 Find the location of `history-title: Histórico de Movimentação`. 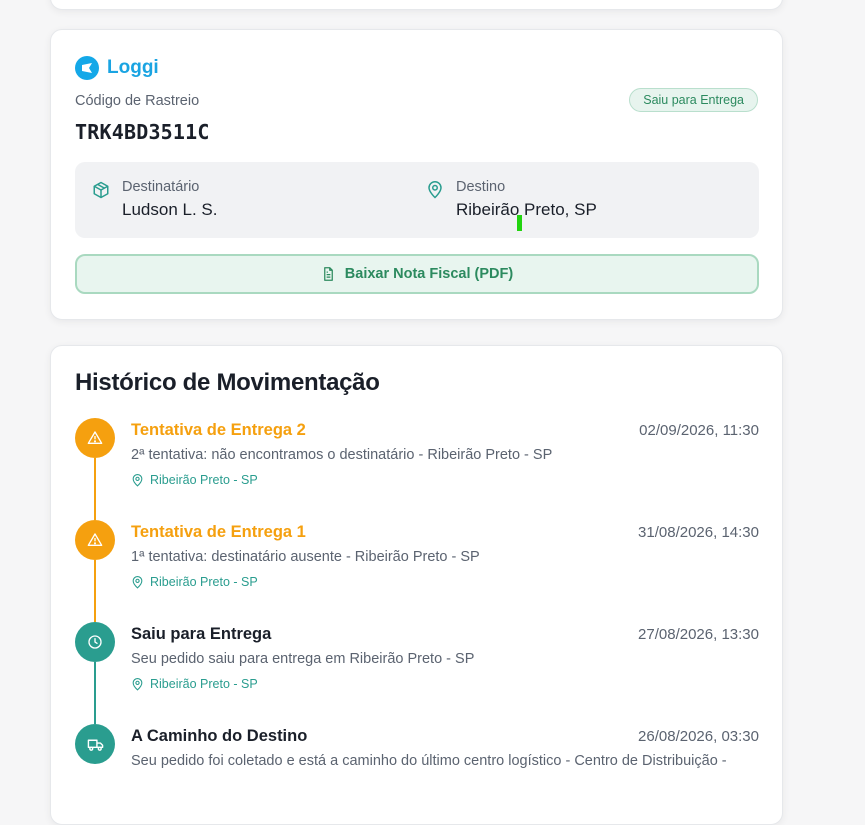

history-title: Histórico de Movimentação is located at coordinates (227, 382).